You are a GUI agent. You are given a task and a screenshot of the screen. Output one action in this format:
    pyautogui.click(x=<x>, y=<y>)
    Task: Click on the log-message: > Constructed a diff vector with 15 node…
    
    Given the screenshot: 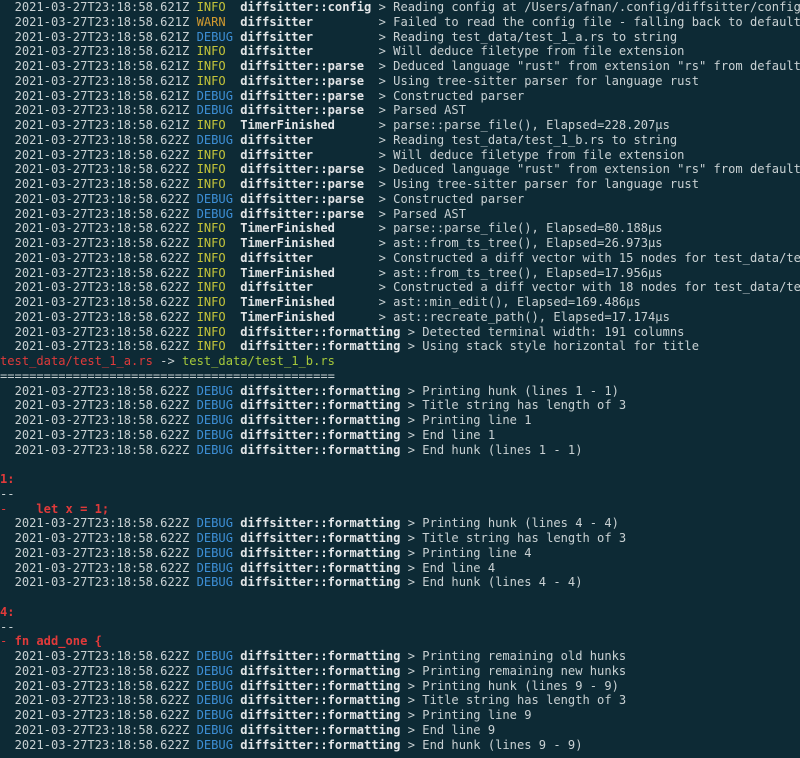 What is the action you would take?
    pyautogui.click(x=589, y=257)
    